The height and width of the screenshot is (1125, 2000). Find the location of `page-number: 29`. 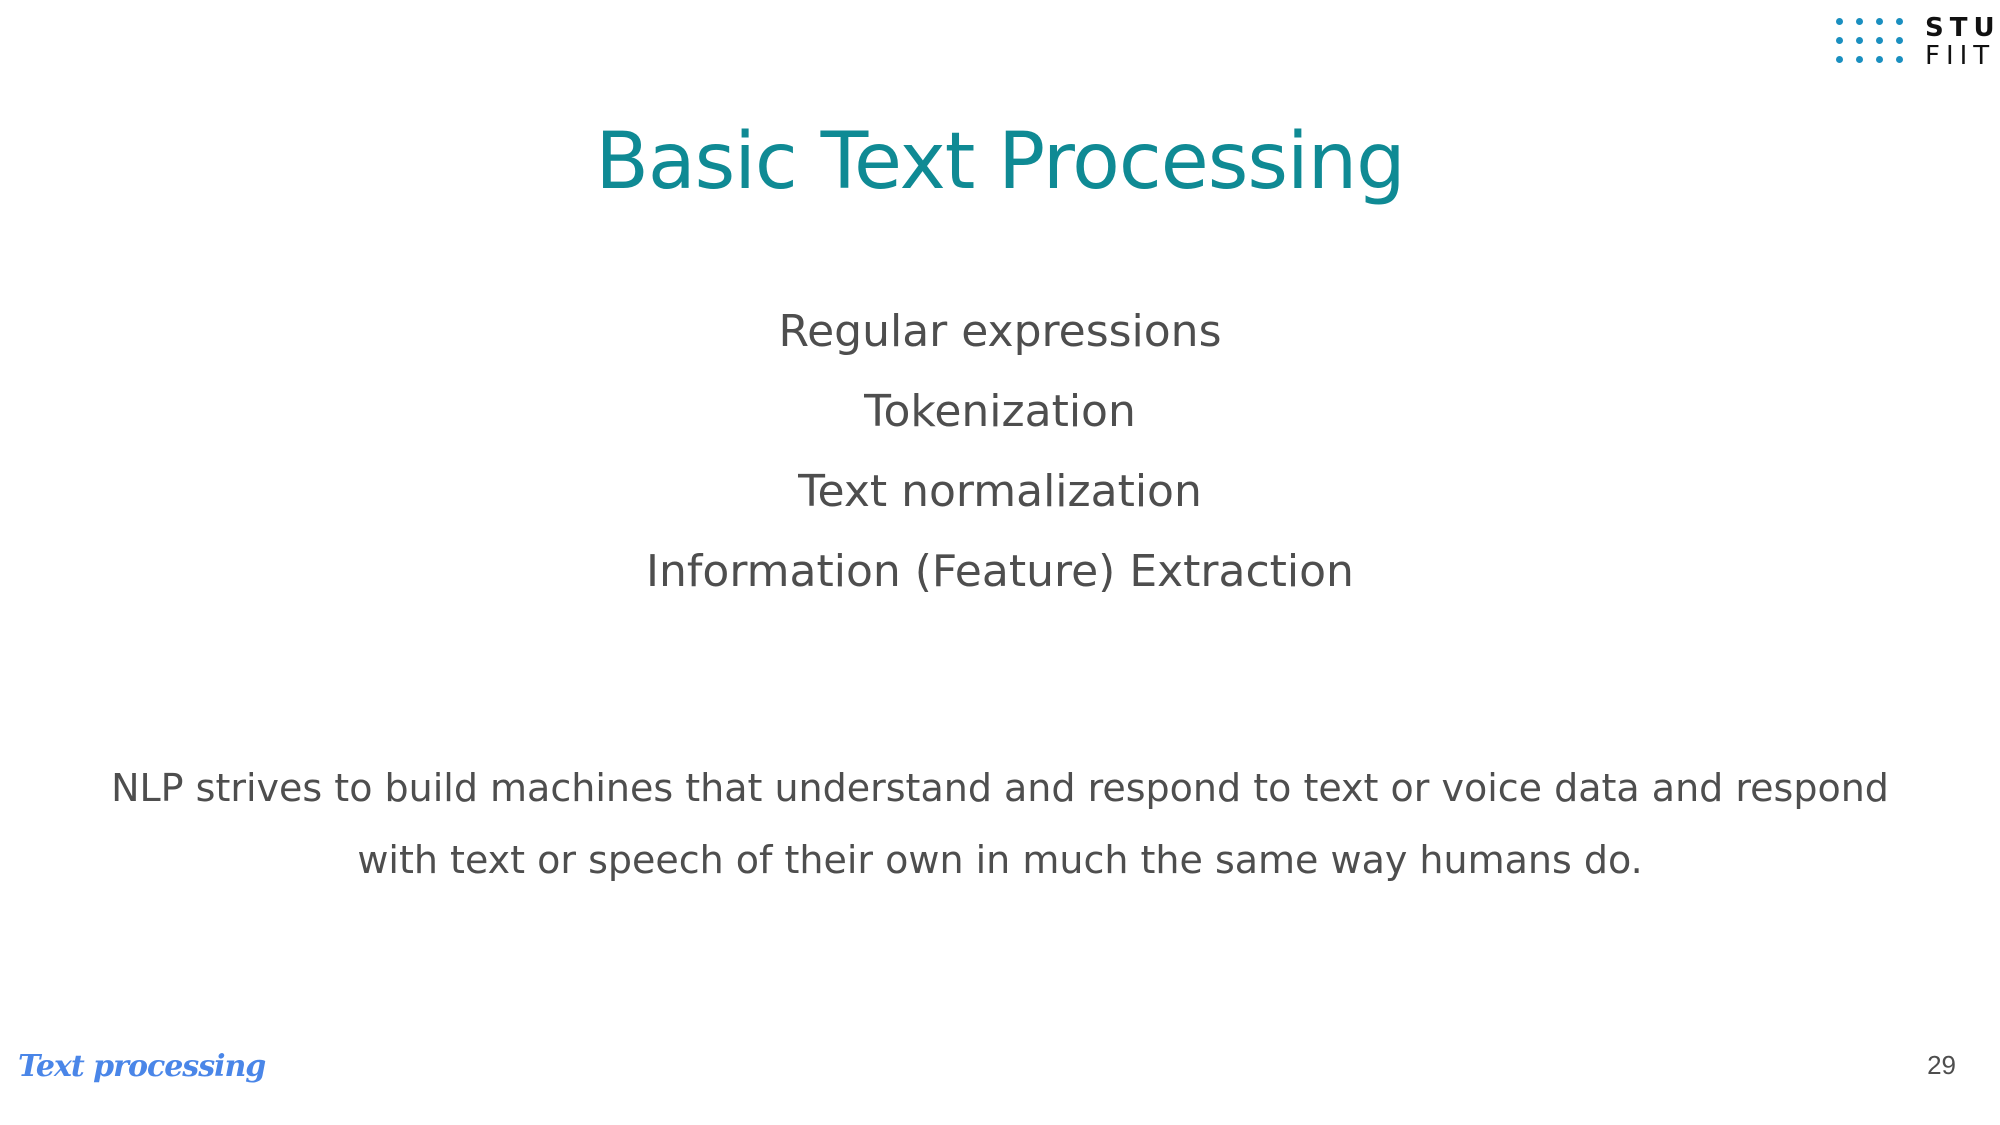

page-number: 29 is located at coordinates (1941, 1065).